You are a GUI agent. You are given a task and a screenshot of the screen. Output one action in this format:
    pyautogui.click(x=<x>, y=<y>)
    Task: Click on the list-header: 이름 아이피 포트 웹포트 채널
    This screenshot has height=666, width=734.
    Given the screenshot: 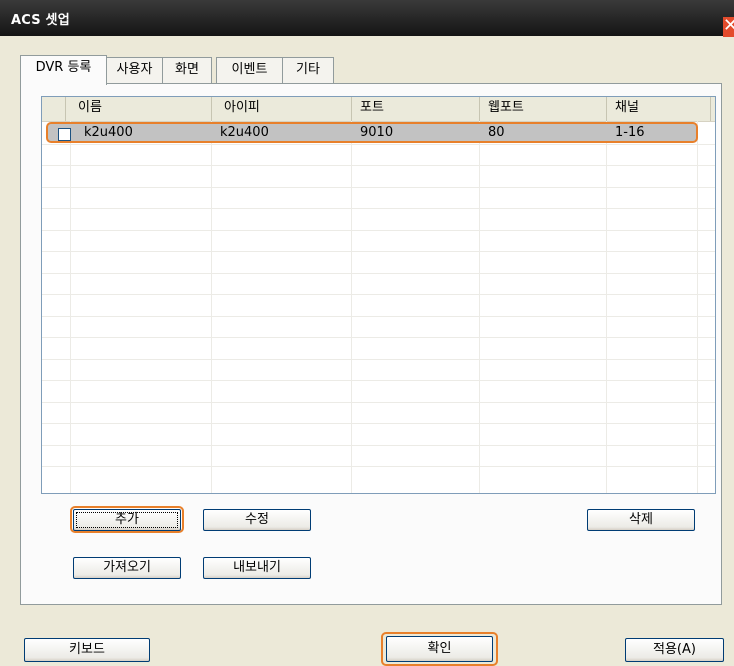 What is the action you would take?
    pyautogui.click(x=378, y=109)
    